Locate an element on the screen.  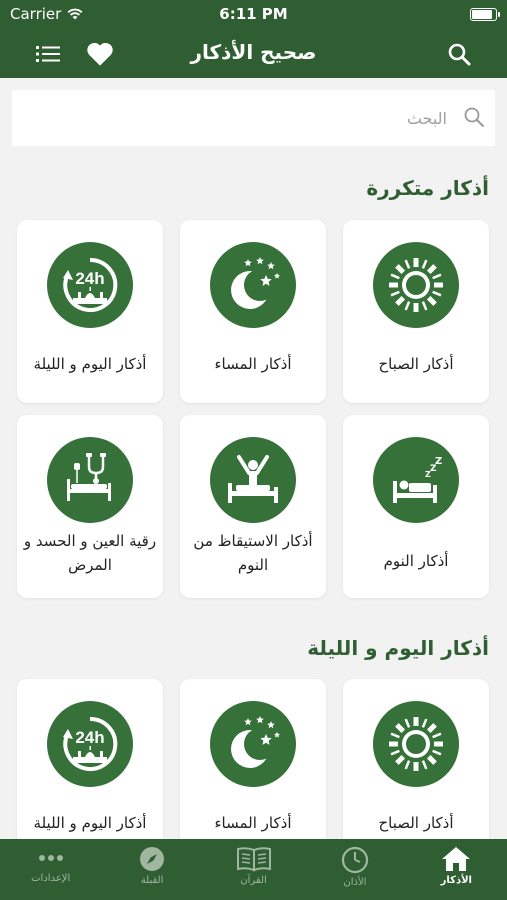
tab-quran: القرآن is located at coordinates (253, 869).